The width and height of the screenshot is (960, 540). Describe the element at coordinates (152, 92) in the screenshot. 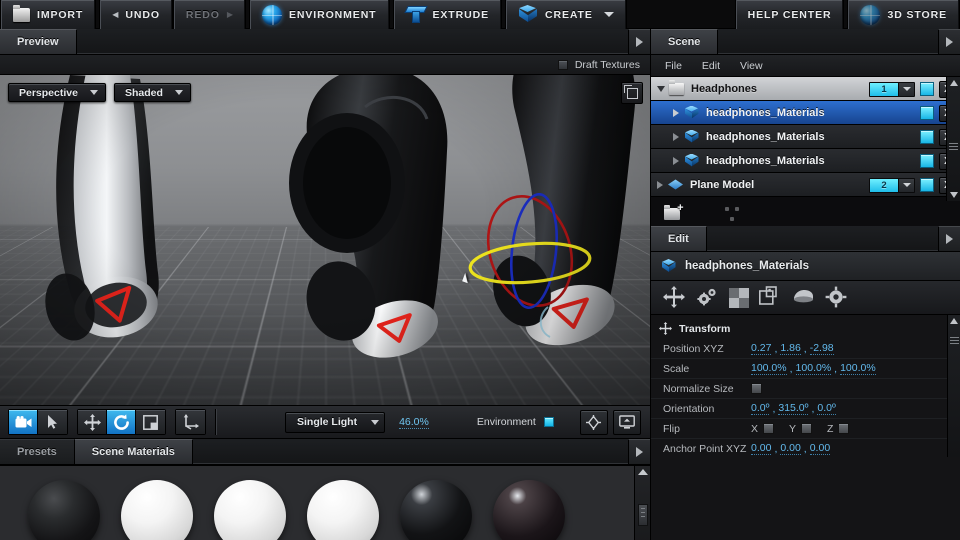

I see `shading-mode-dropdown: Shaded` at that location.